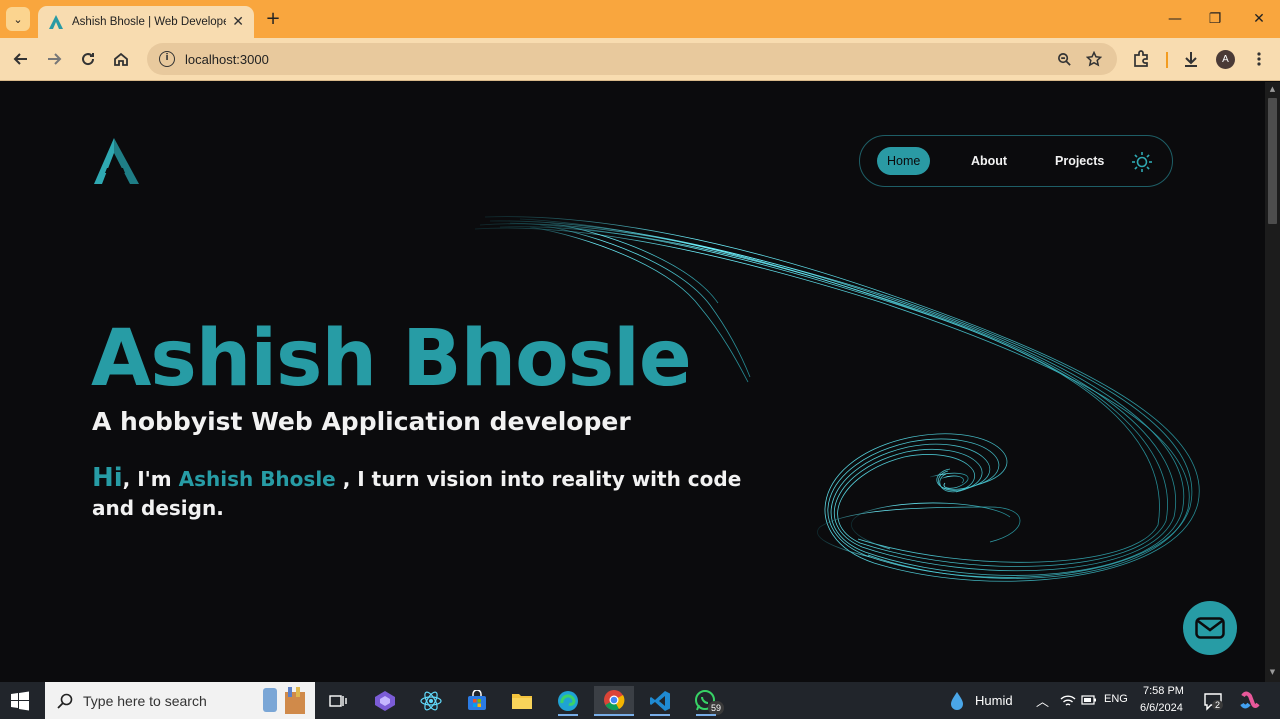 This screenshot has height=719, width=1280. What do you see at coordinates (1116, 699) in the screenshot?
I see `language-indicator: ENG` at bounding box center [1116, 699].